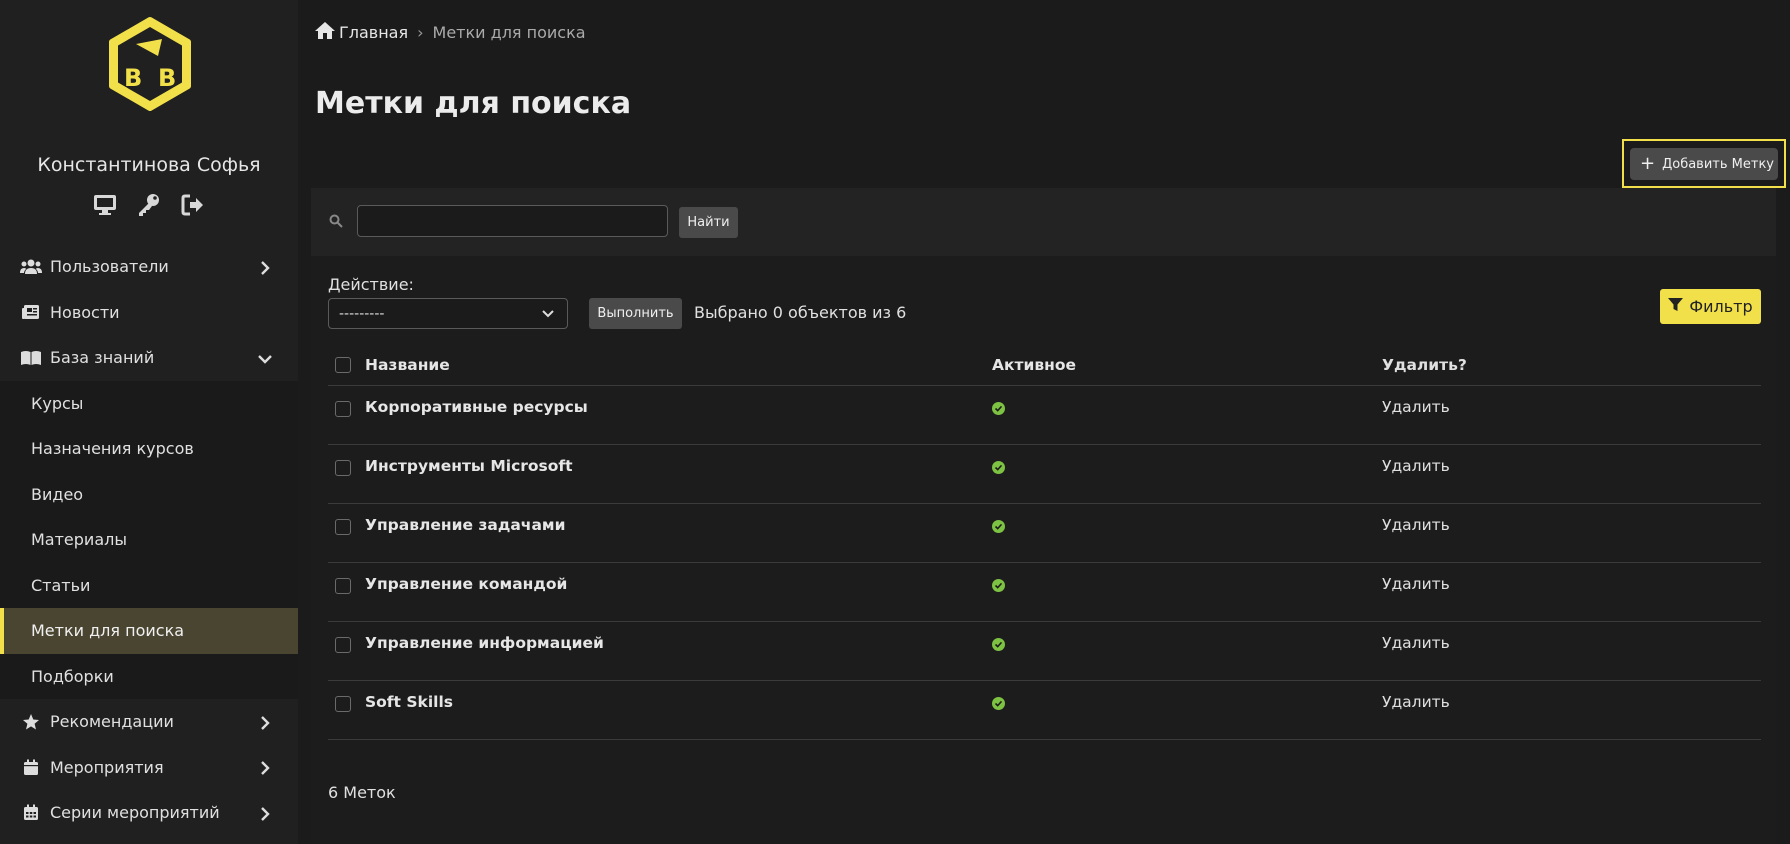  Describe the element at coordinates (1044, 533) in the screenshot. I see `table-row: Управление задачами Удалить` at that location.